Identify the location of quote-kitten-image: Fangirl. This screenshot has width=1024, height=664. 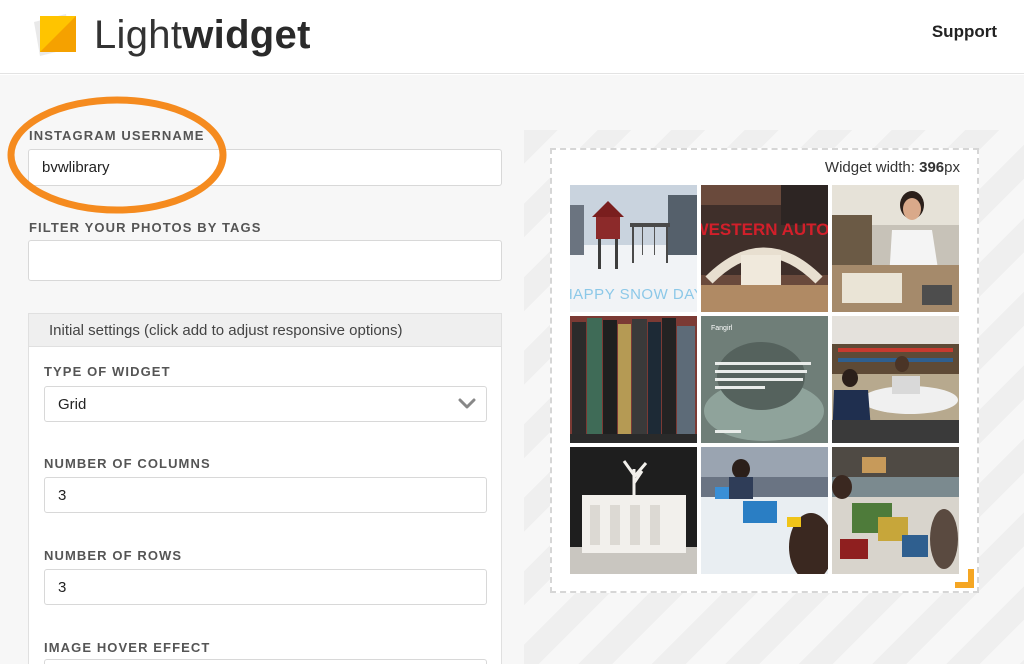
(764, 379).